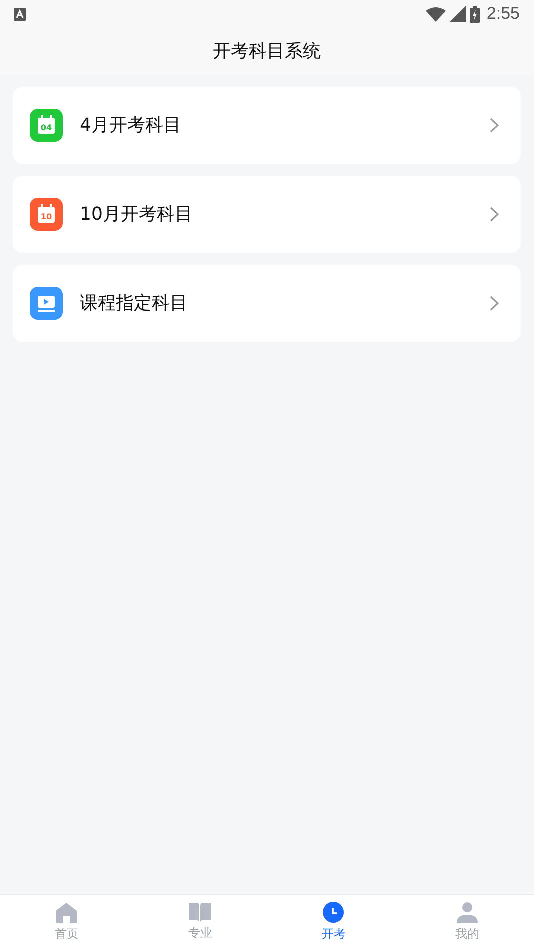  Describe the element at coordinates (137, 215) in the screenshot. I see `menu-label: 10月开考科目` at that location.